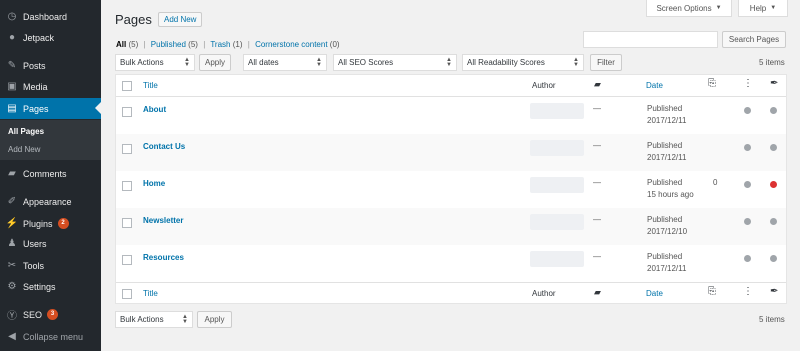 The image size is (800, 351). What do you see at coordinates (45, 16) in the screenshot?
I see `sidebar-item-label: Dashboard` at bounding box center [45, 16].